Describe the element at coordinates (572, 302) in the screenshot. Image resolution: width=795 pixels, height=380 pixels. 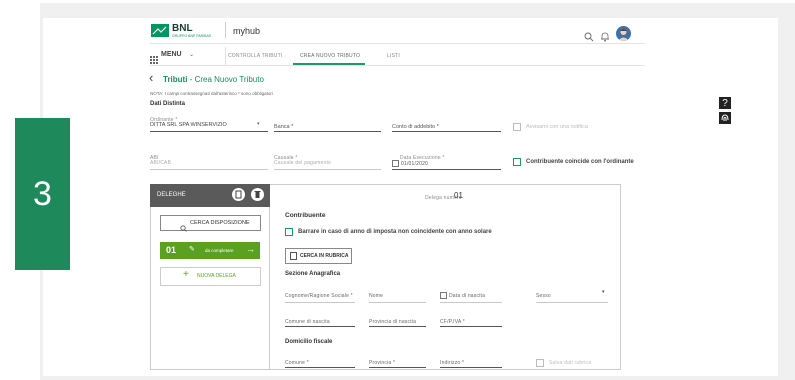
I see `sesso-select` at that location.